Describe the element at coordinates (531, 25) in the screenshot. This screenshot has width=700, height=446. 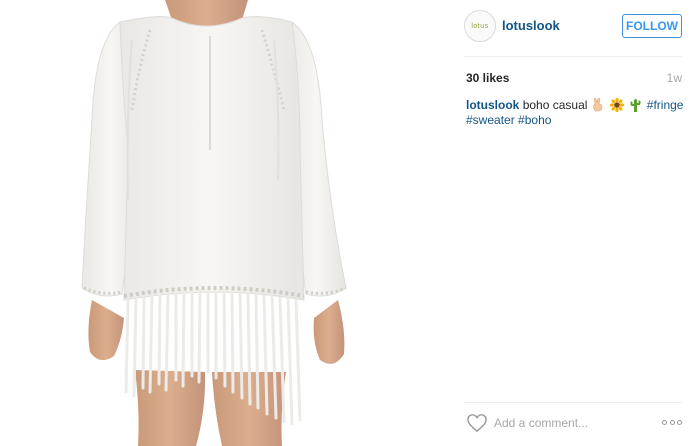
I see `username-link: lotuslook` at that location.